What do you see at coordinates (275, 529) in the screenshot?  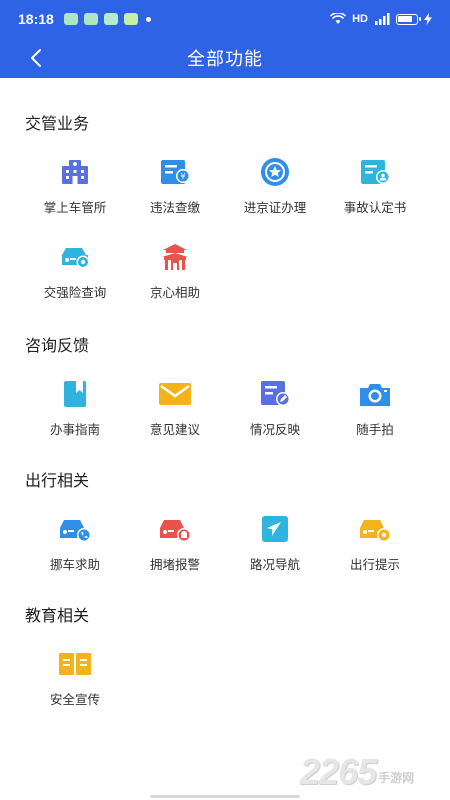 I see `navigation-icon` at bounding box center [275, 529].